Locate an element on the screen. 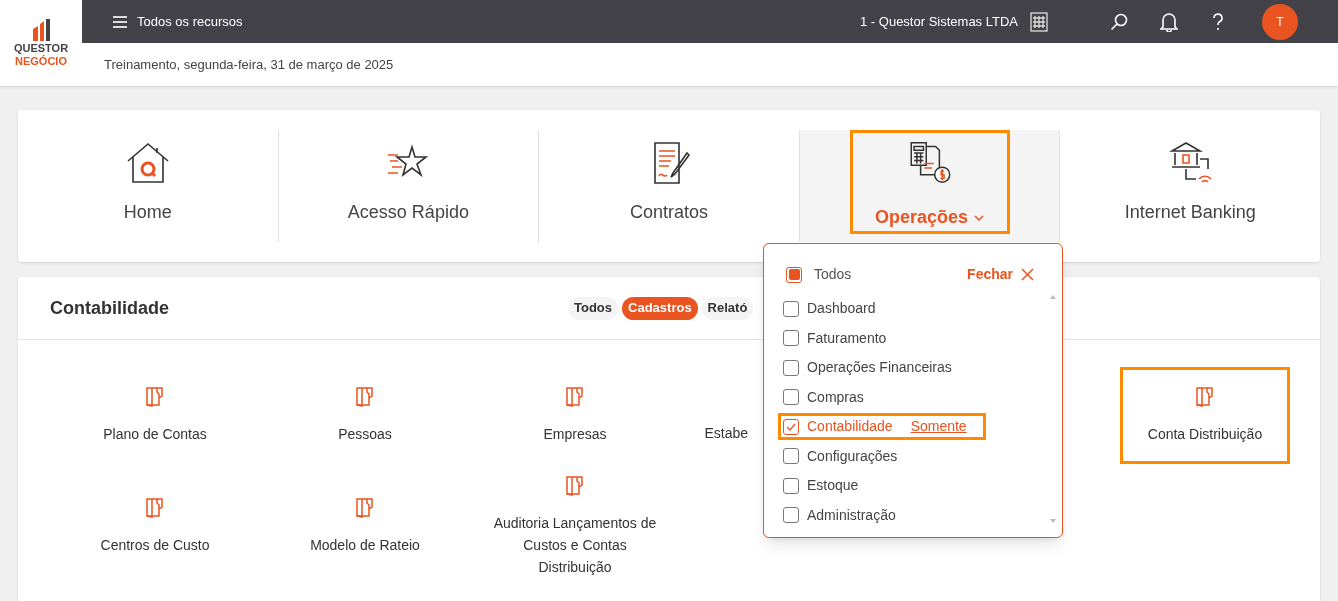  avatar-button: T is located at coordinates (1280, 21).